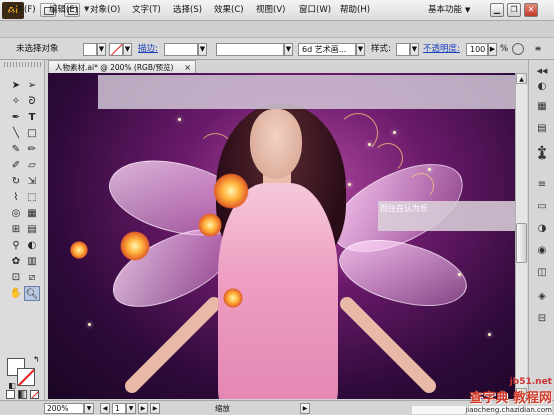  Describe the element at coordinates (16, 101) in the screenshot. I see `magic-wand-tool-icon: ✧` at that location.